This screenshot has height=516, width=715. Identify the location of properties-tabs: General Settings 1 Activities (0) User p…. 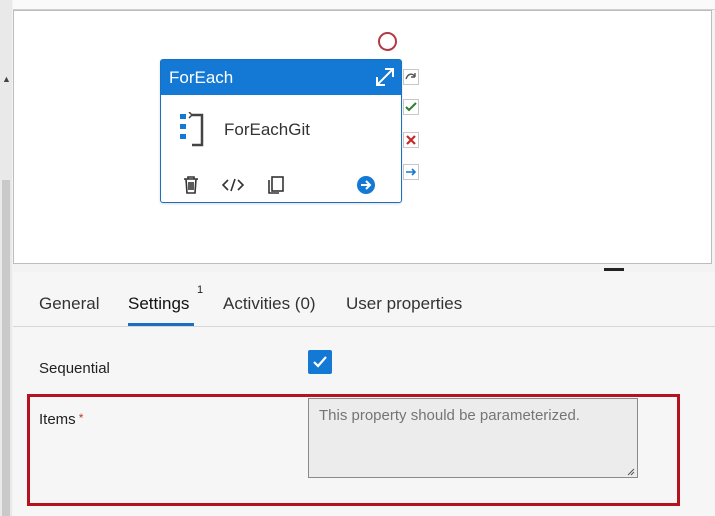
(364, 299).